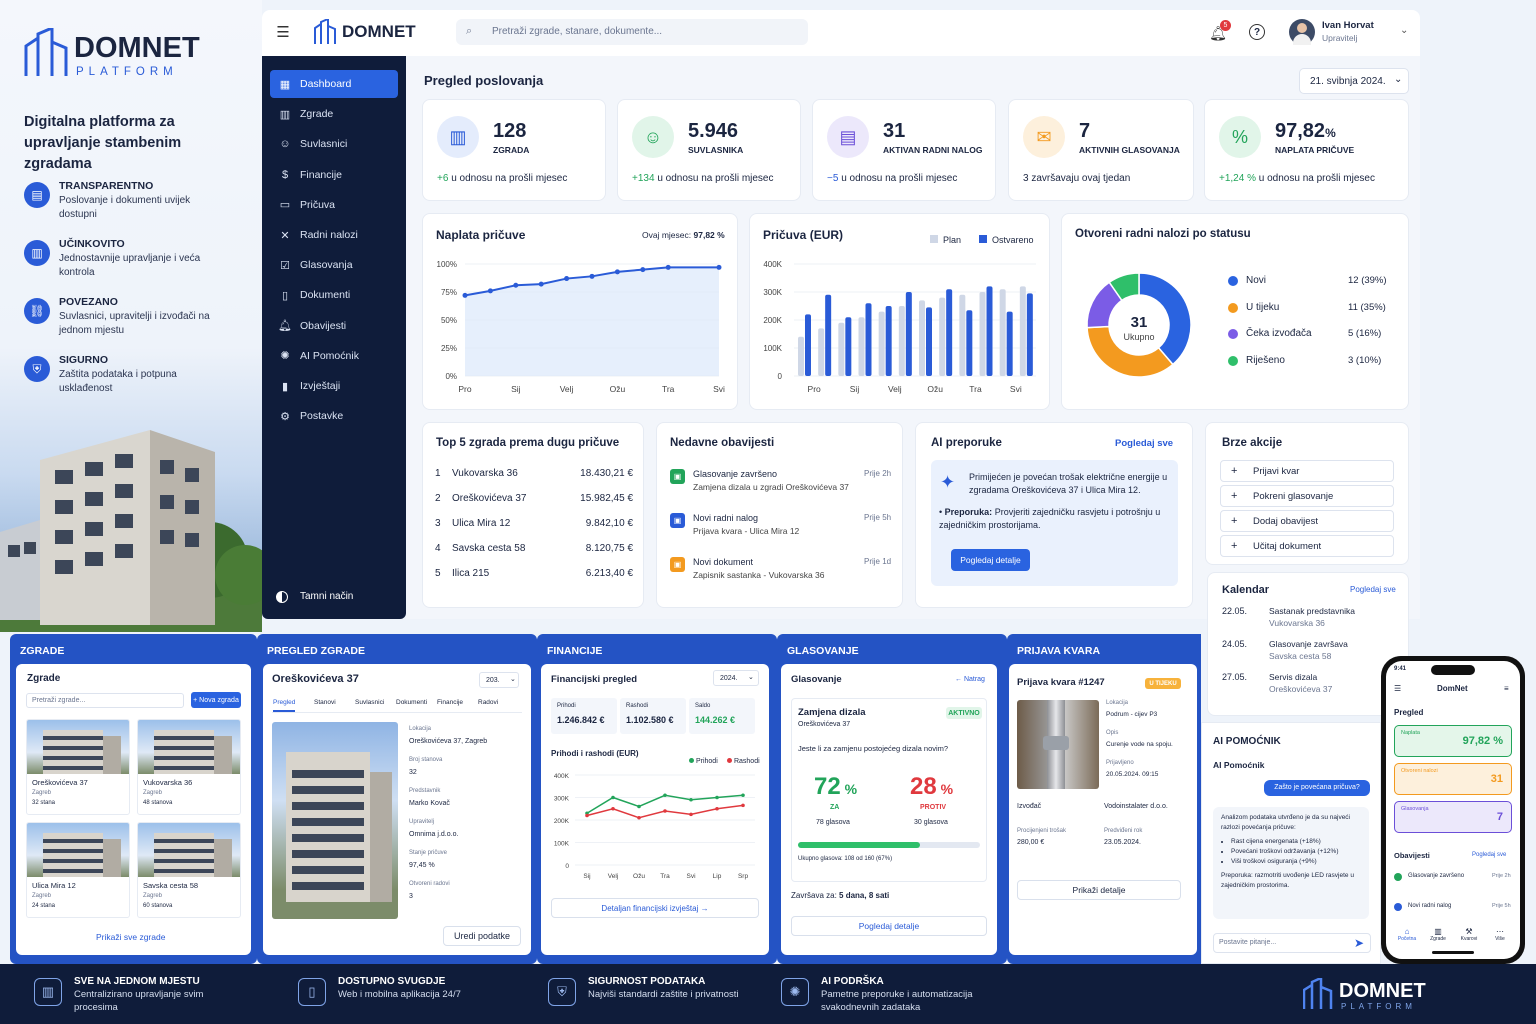 The image size is (1536, 1024). What do you see at coordinates (1469, 937) in the screenshot?
I see `phone-nav-item: ⚒ Kvarovi` at bounding box center [1469, 937].